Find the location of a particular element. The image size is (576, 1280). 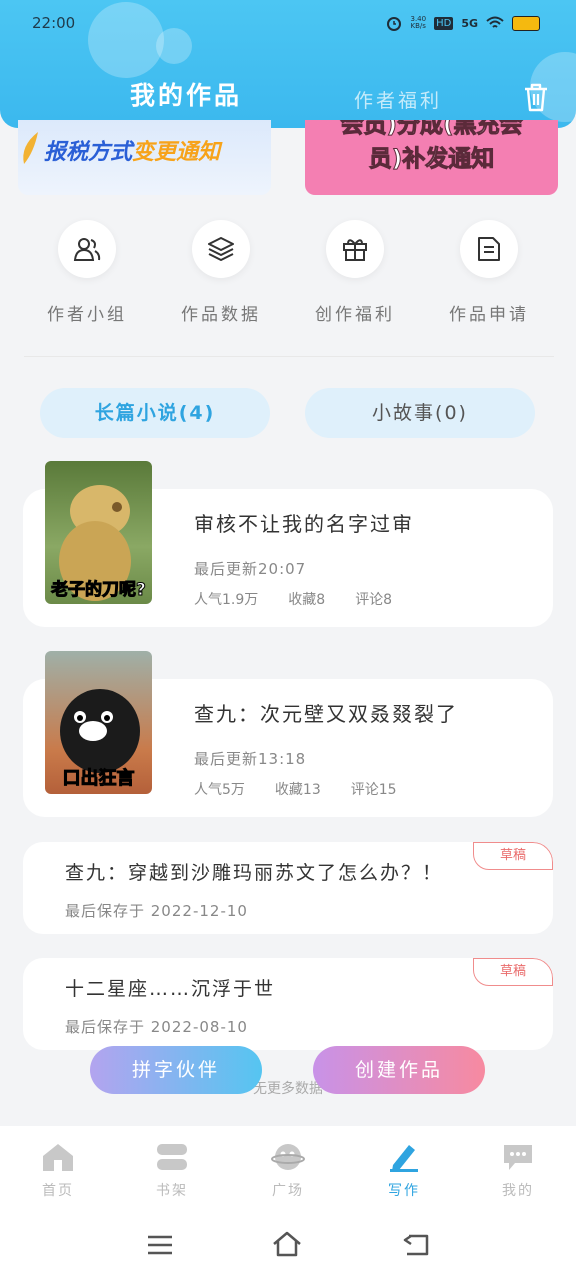

status-icons: 3.40 KB/s HD 5G is located at coordinates (463, 23).